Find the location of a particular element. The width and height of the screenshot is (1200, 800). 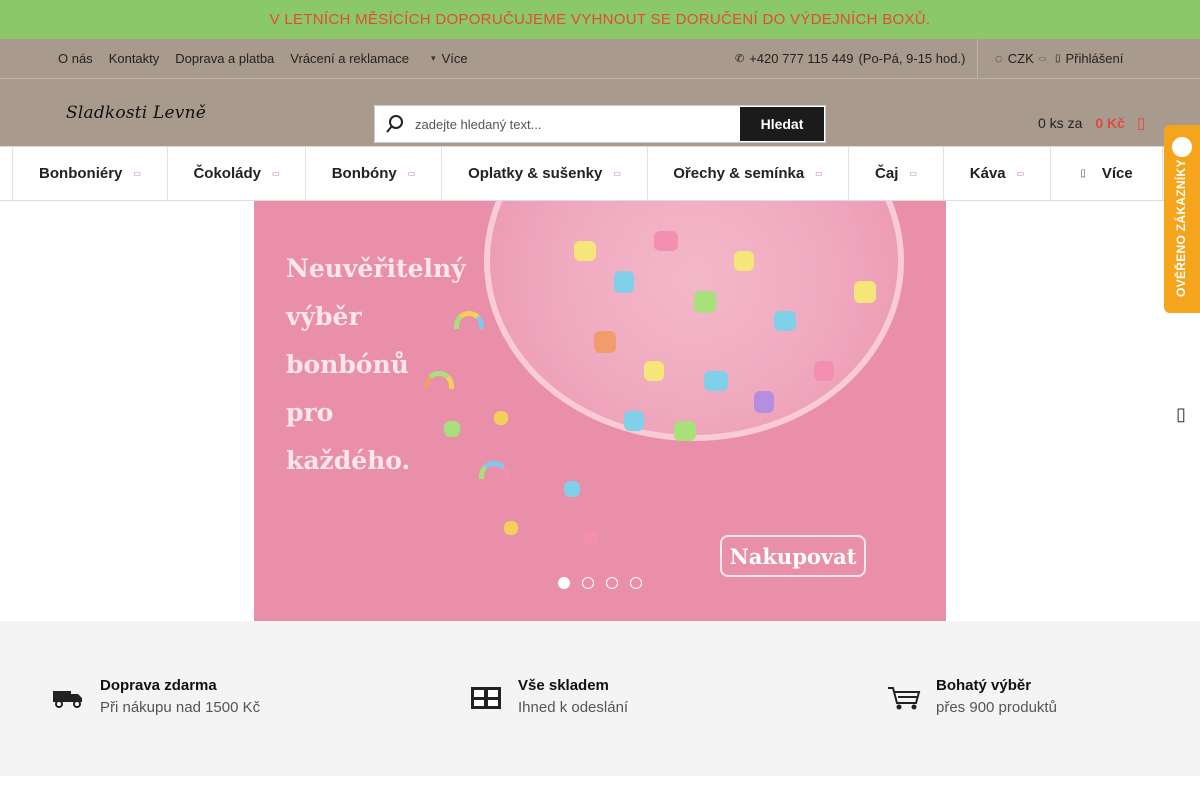

divider is located at coordinates (977, 58).